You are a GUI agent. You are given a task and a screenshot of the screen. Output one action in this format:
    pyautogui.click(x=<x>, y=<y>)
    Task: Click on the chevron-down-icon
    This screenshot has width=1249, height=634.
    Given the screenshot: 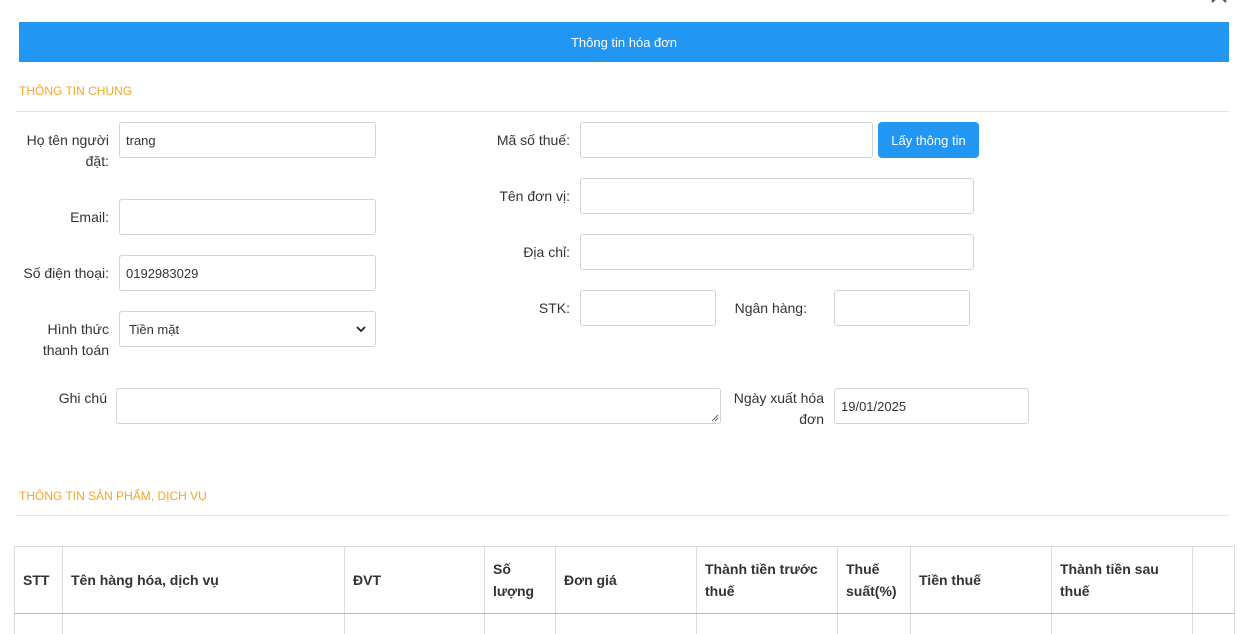 What is the action you would take?
    pyautogui.click(x=361, y=329)
    